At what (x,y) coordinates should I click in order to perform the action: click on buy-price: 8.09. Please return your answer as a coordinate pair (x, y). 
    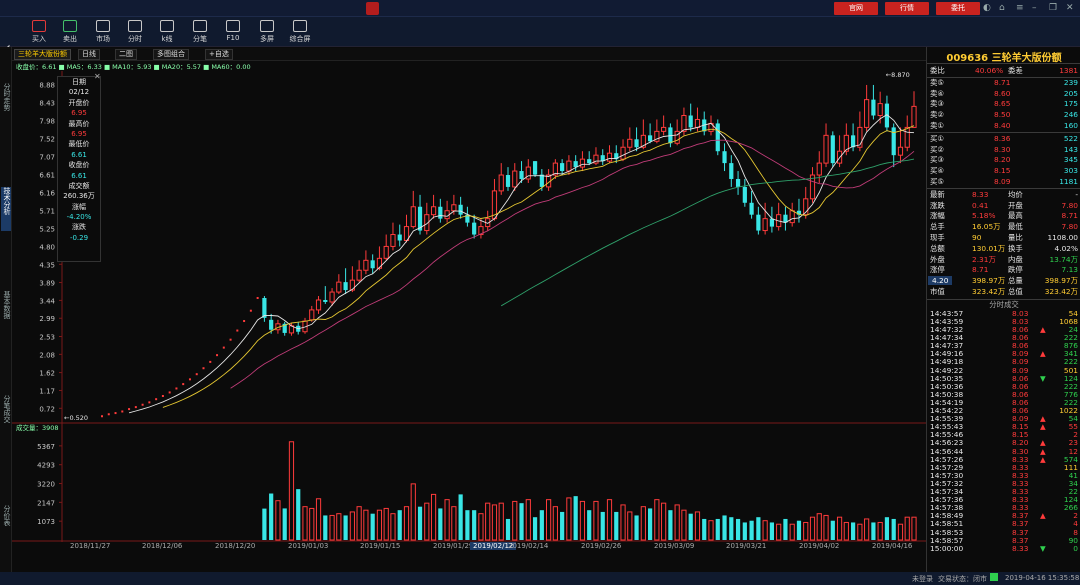
    Looking at the image, I should click on (1002, 181).